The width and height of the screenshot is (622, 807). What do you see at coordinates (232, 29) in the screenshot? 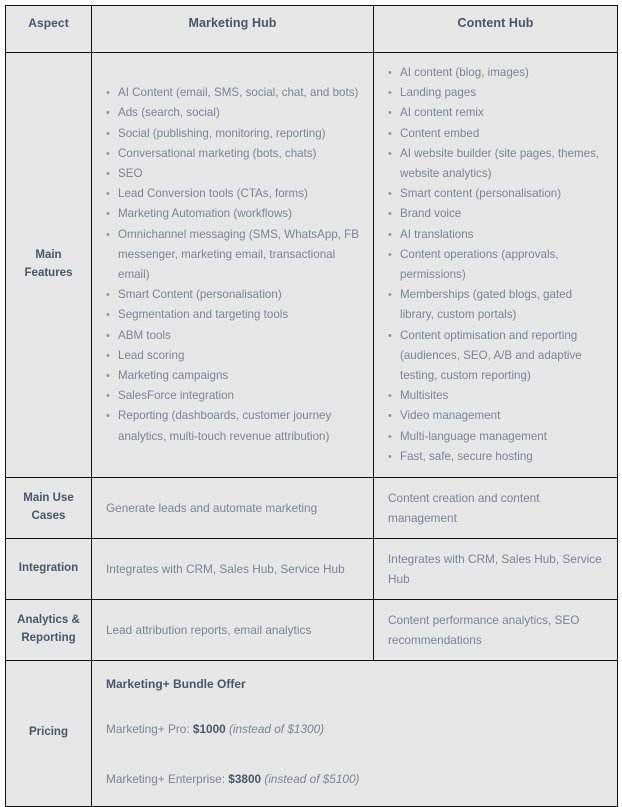
I see `column-header-marketing-hub: Marketing Hub` at bounding box center [232, 29].